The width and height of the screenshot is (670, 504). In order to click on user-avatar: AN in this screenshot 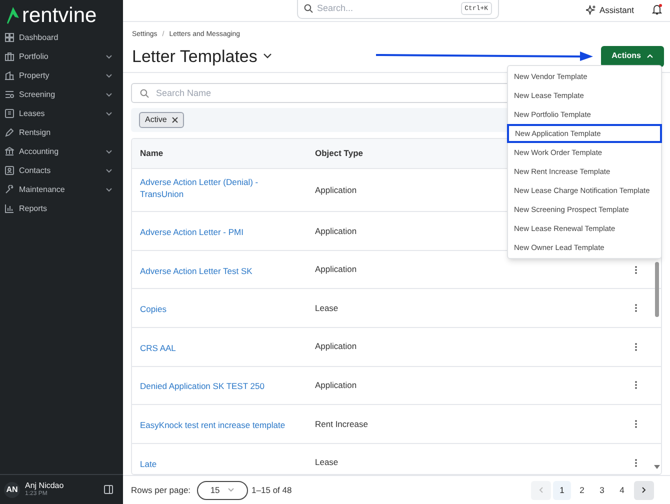, I will do `click(12, 490)`.